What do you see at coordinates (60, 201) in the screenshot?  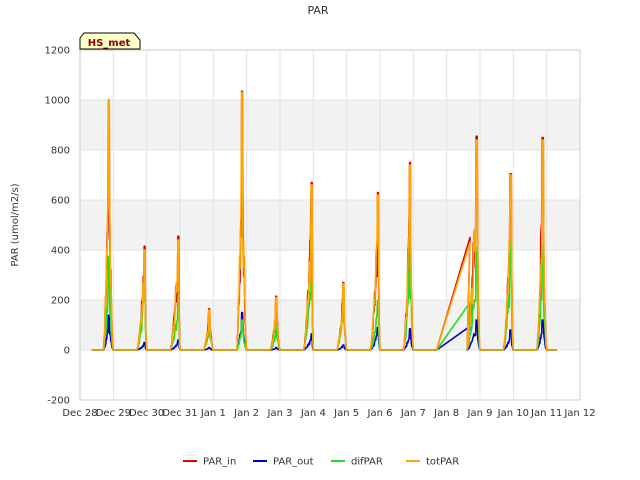 I see `y-tick-label: 600` at bounding box center [60, 201].